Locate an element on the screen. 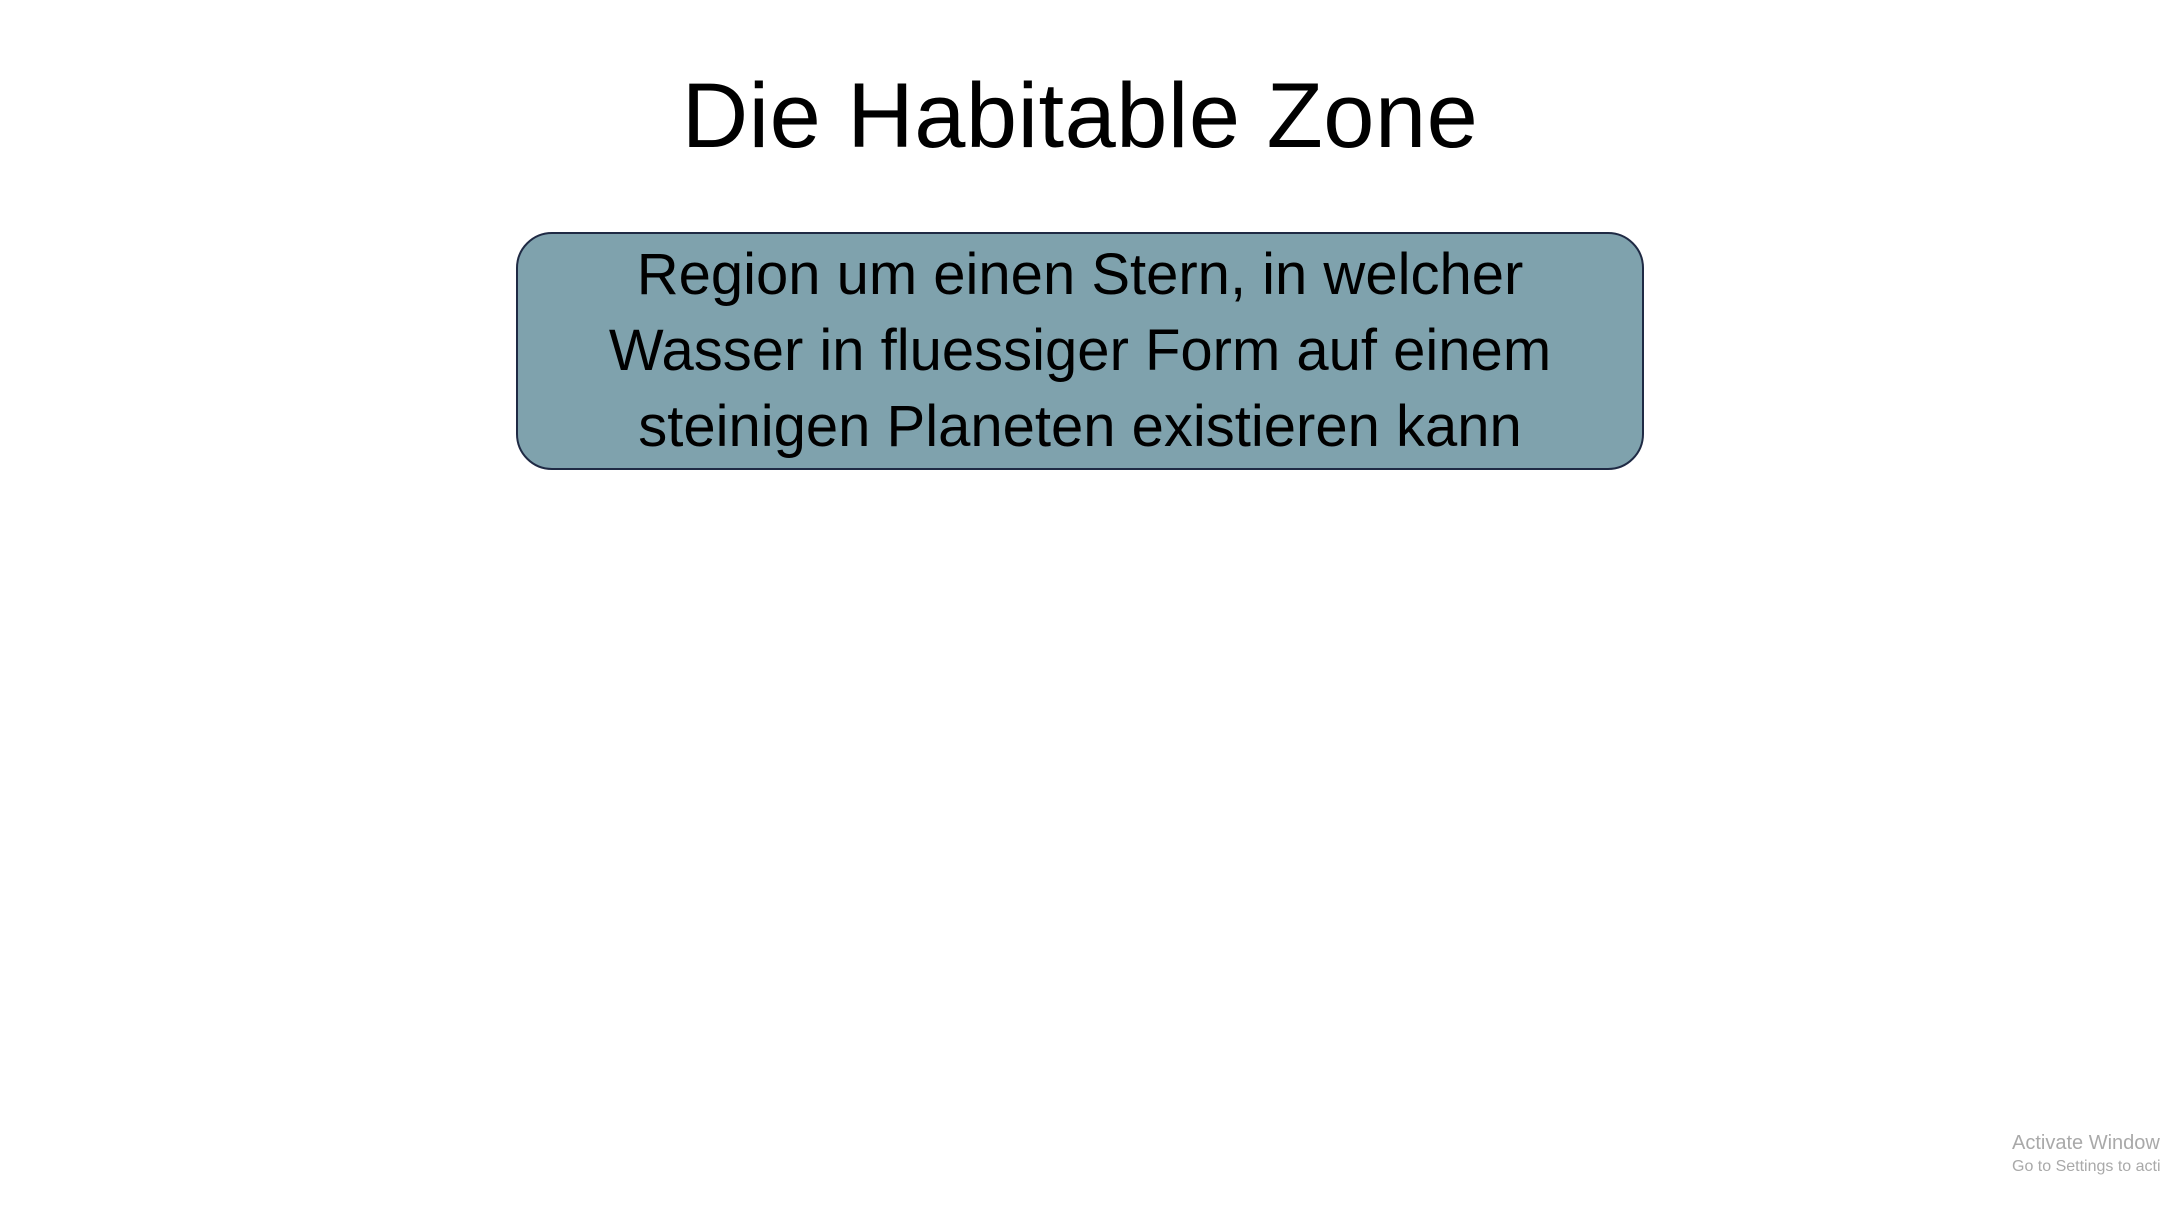 The image size is (2160, 1215). activation-title: Activate Window is located at coordinates (2086, 1143).